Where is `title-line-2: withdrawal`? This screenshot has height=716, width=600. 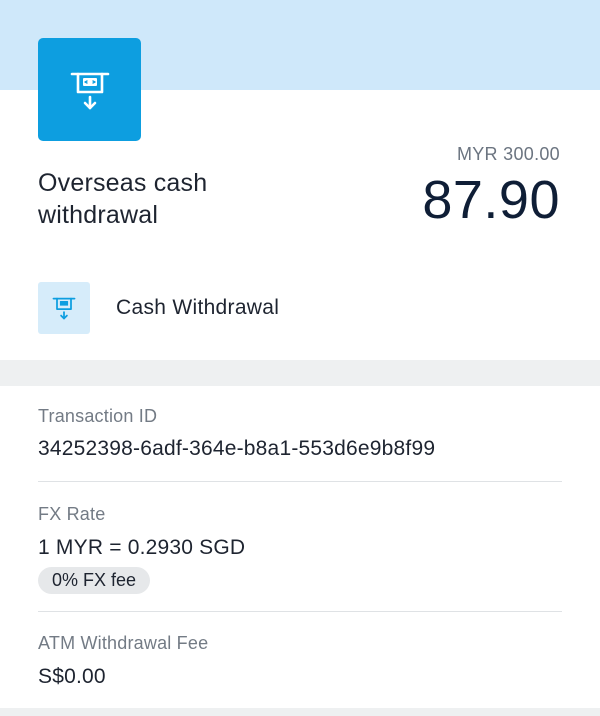
title-line-2: withdrawal is located at coordinates (98, 215).